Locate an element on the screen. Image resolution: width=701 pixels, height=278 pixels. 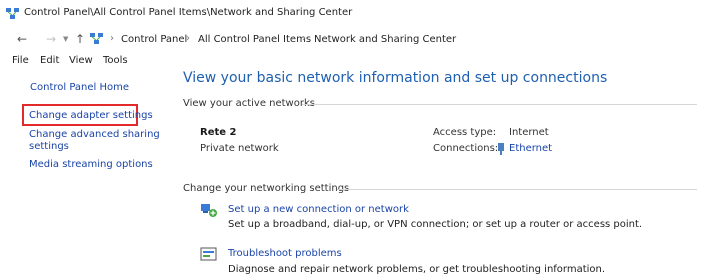
setup-connection-link: Set up a new connection or network is located at coordinates (318, 209).